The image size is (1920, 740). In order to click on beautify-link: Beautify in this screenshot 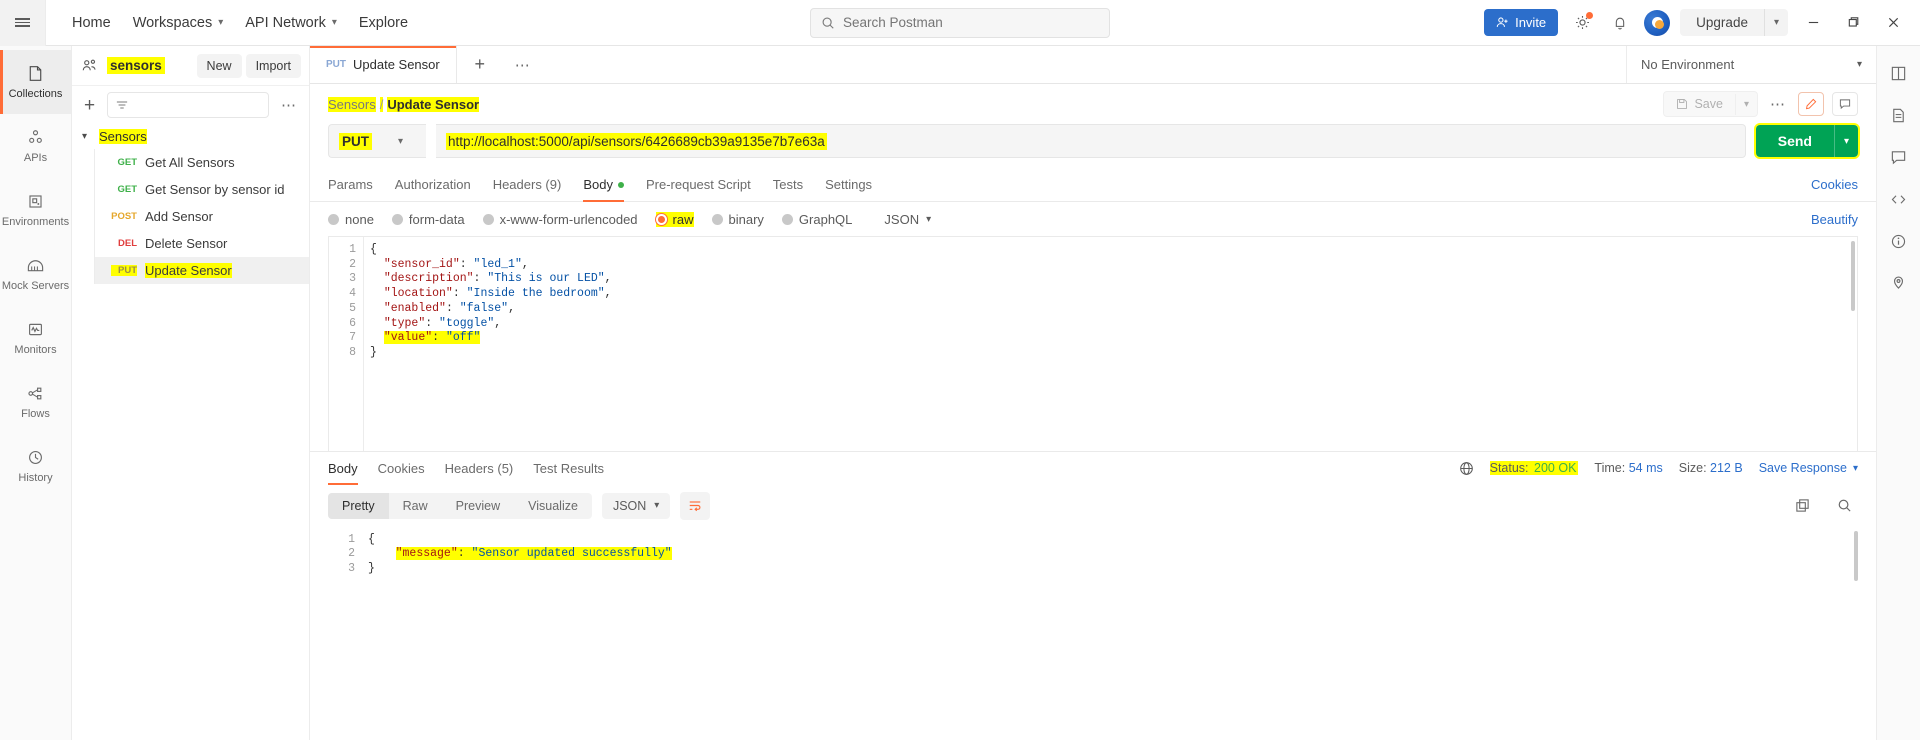, I will do `click(1834, 219)`.